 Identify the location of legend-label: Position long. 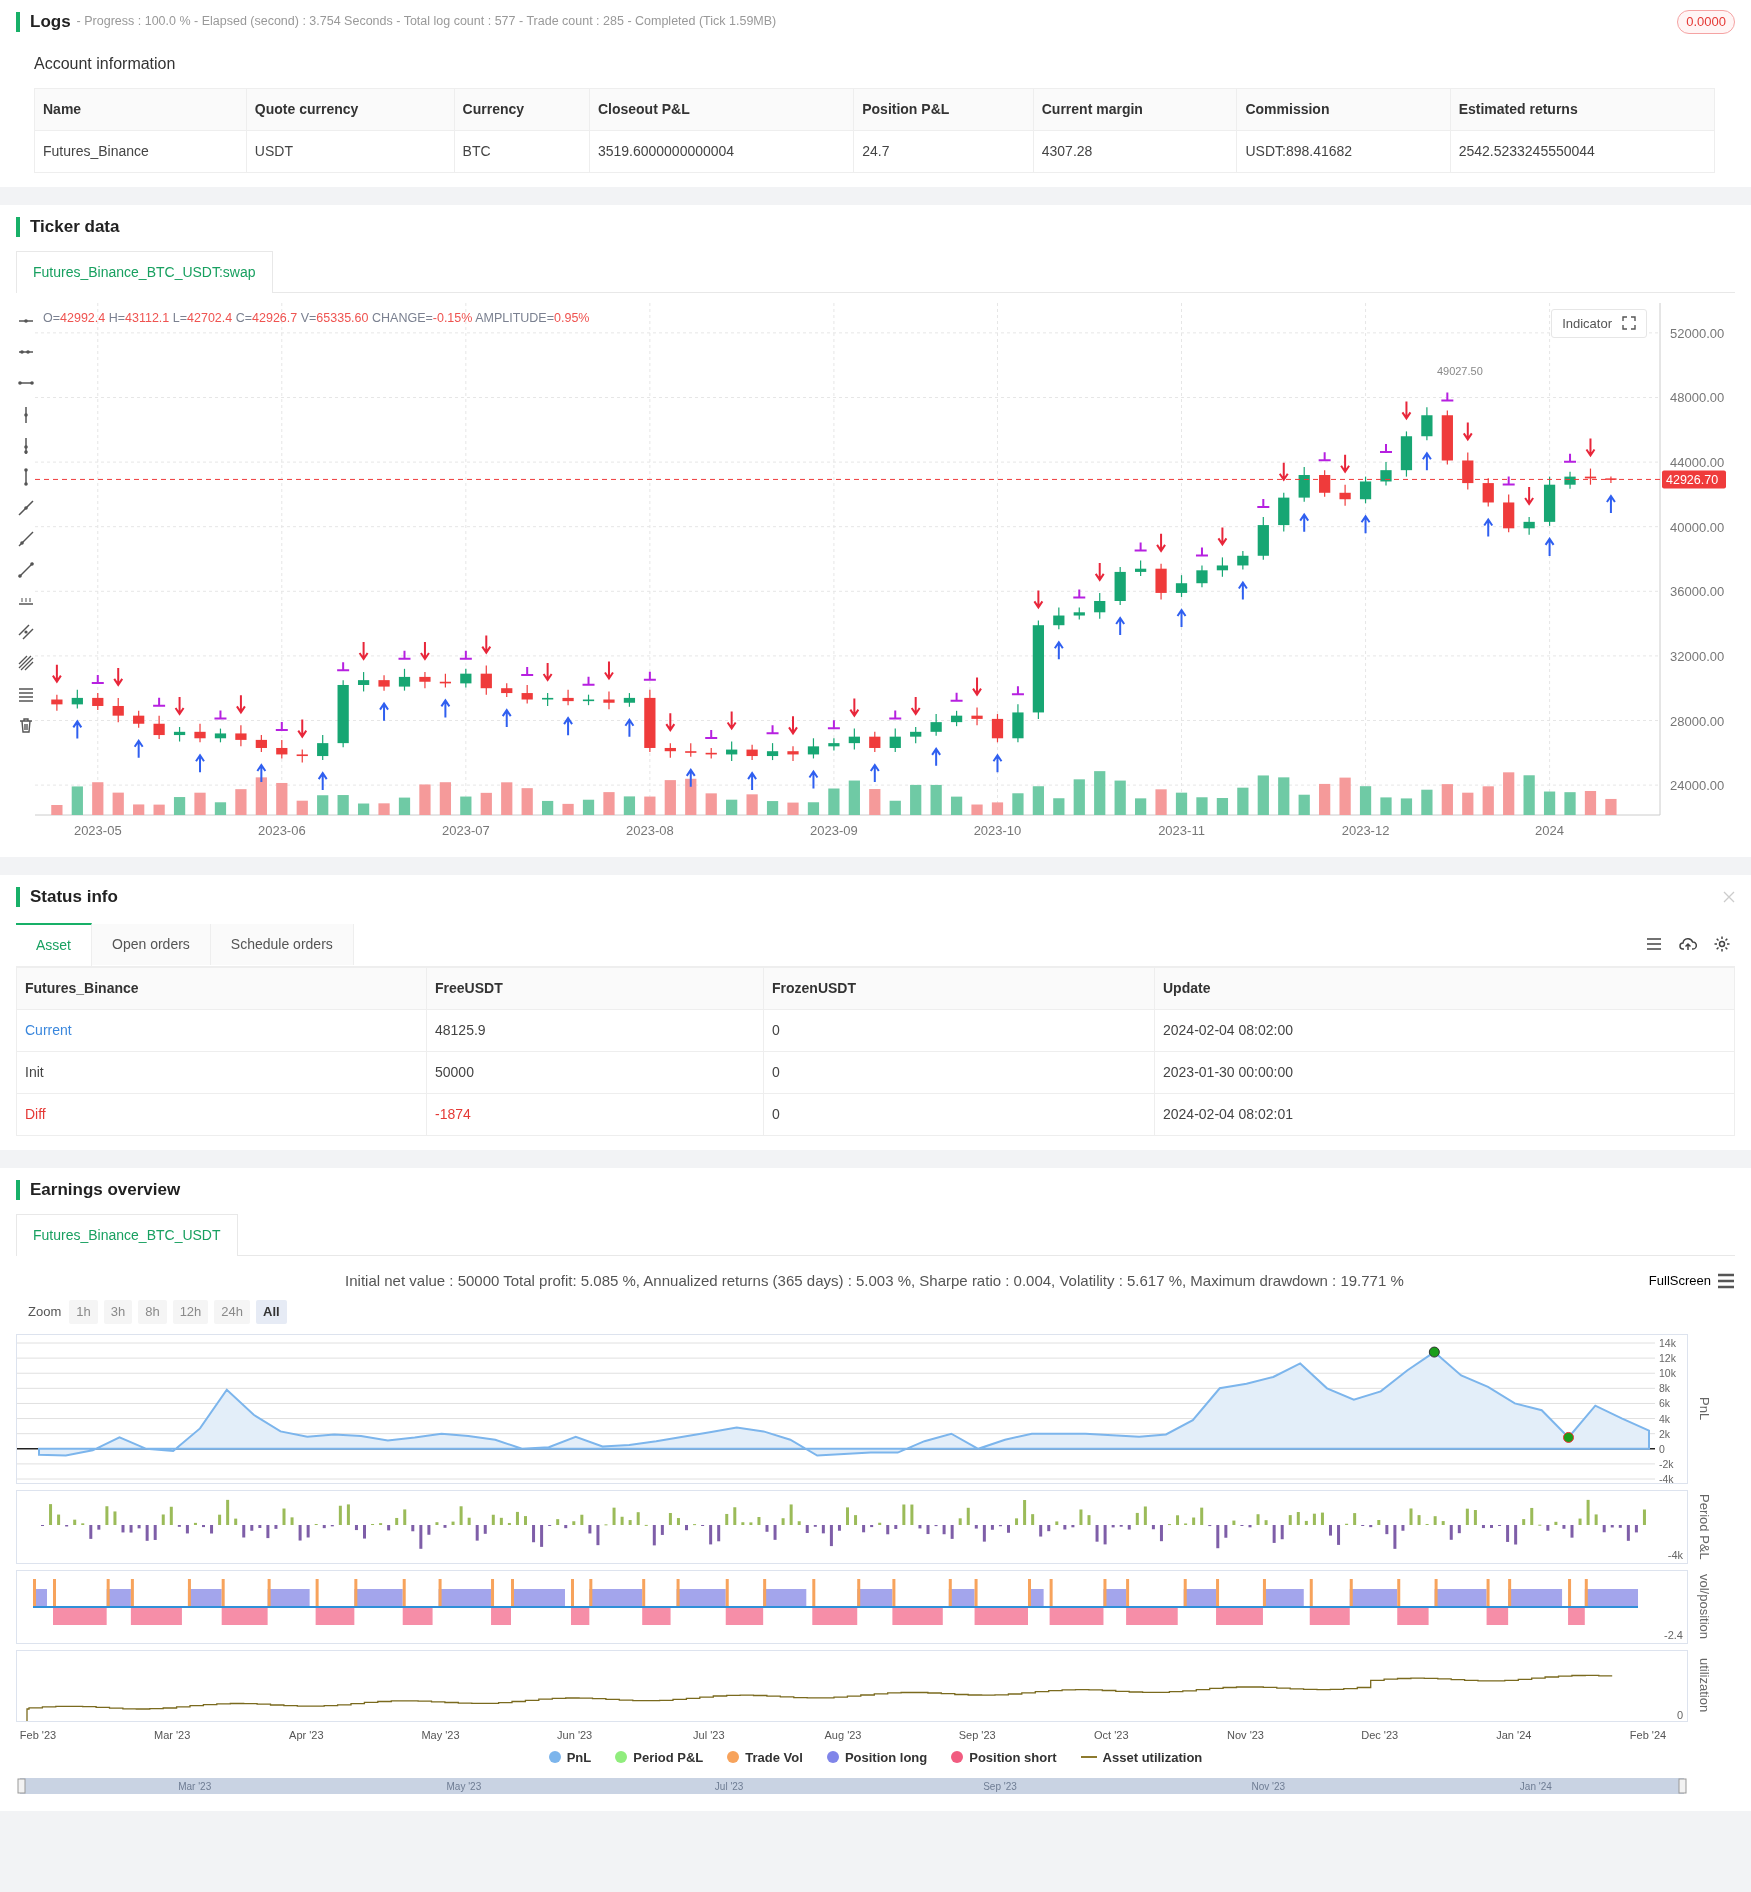
(886, 1757).